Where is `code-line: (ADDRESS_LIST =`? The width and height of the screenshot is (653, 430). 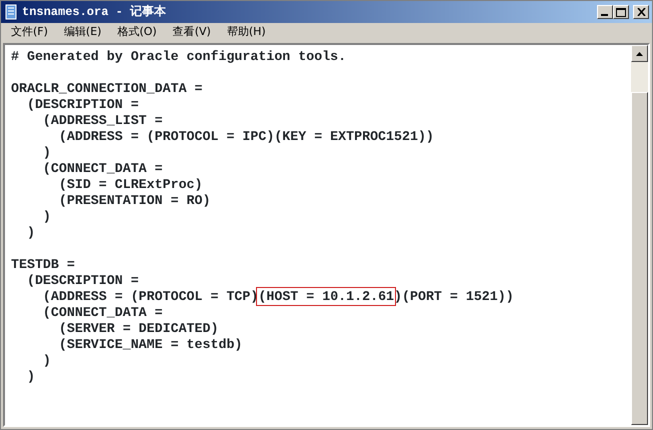
code-line: (ADDRESS_LIST = is located at coordinates (102, 120).